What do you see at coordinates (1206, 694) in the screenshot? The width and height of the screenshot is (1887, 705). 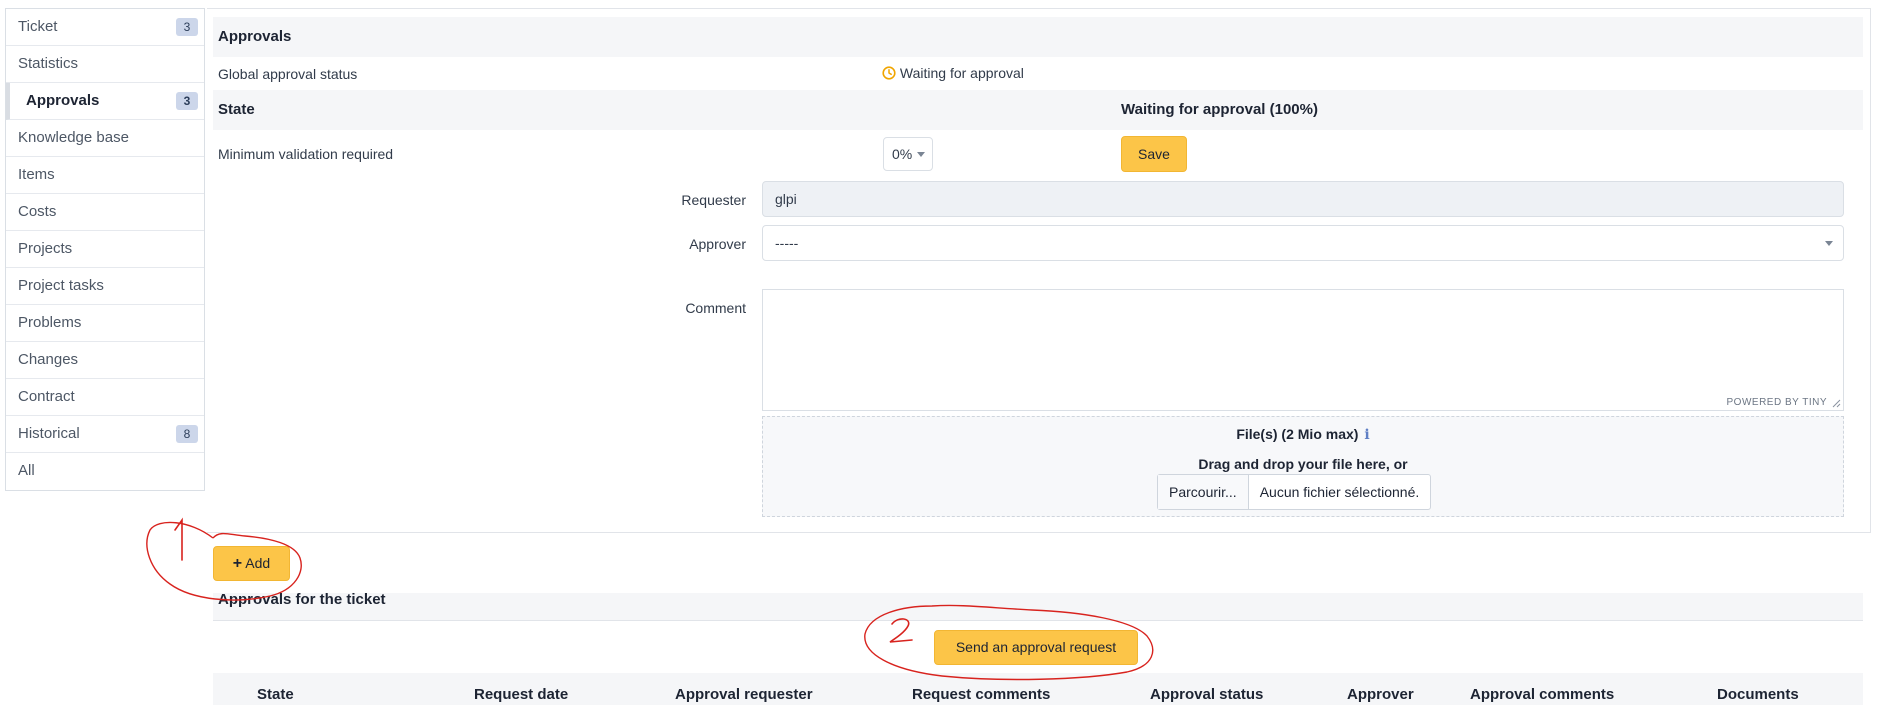 I see `column-header-approval-status: Approval status` at bounding box center [1206, 694].